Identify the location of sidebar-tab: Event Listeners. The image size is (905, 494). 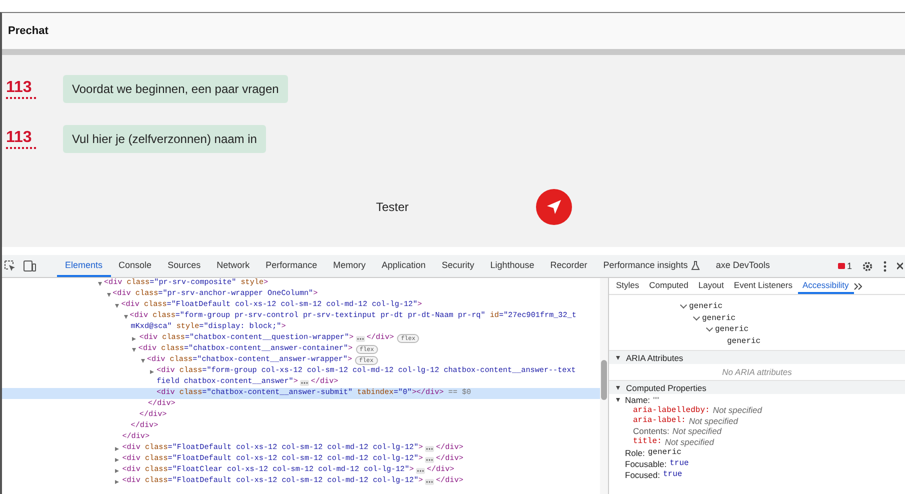
(763, 286).